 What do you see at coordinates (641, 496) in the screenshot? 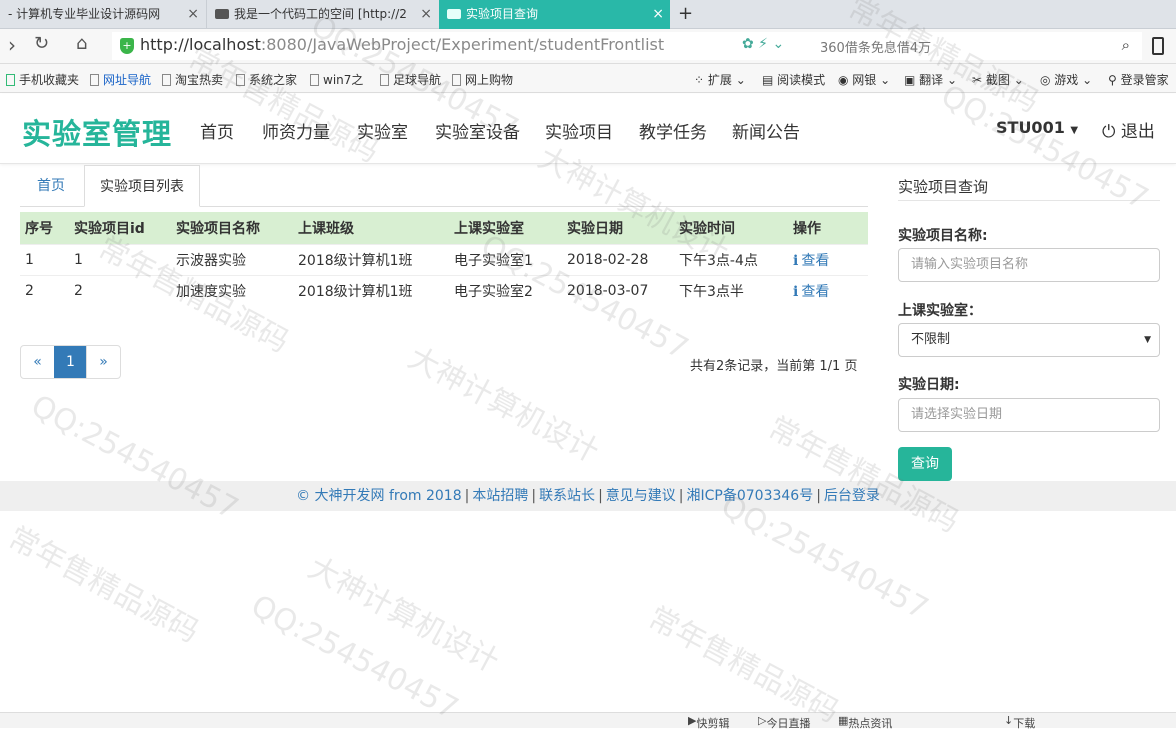
I see `footer-link-feedback: 意见与建议` at bounding box center [641, 496].